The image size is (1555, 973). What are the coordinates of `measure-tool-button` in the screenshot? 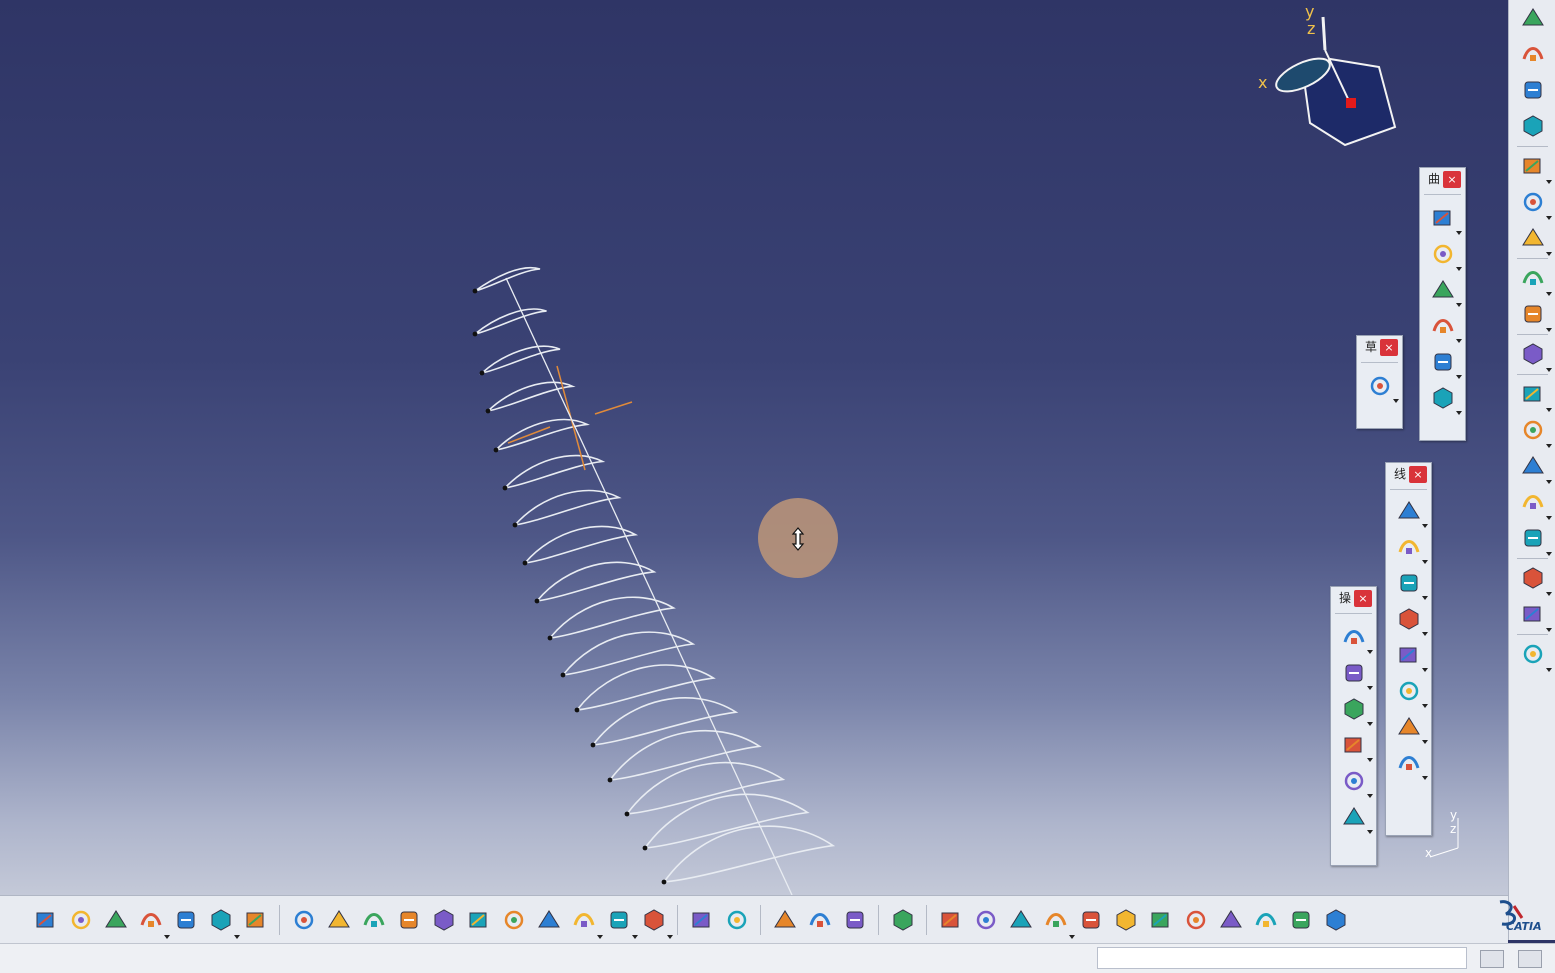 It's located at (1535, 615).